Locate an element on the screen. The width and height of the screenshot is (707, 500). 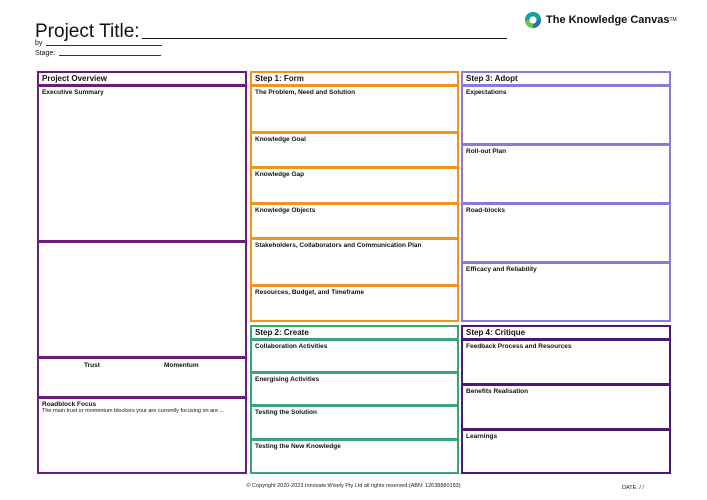
stage-input is located at coordinates (110, 52).